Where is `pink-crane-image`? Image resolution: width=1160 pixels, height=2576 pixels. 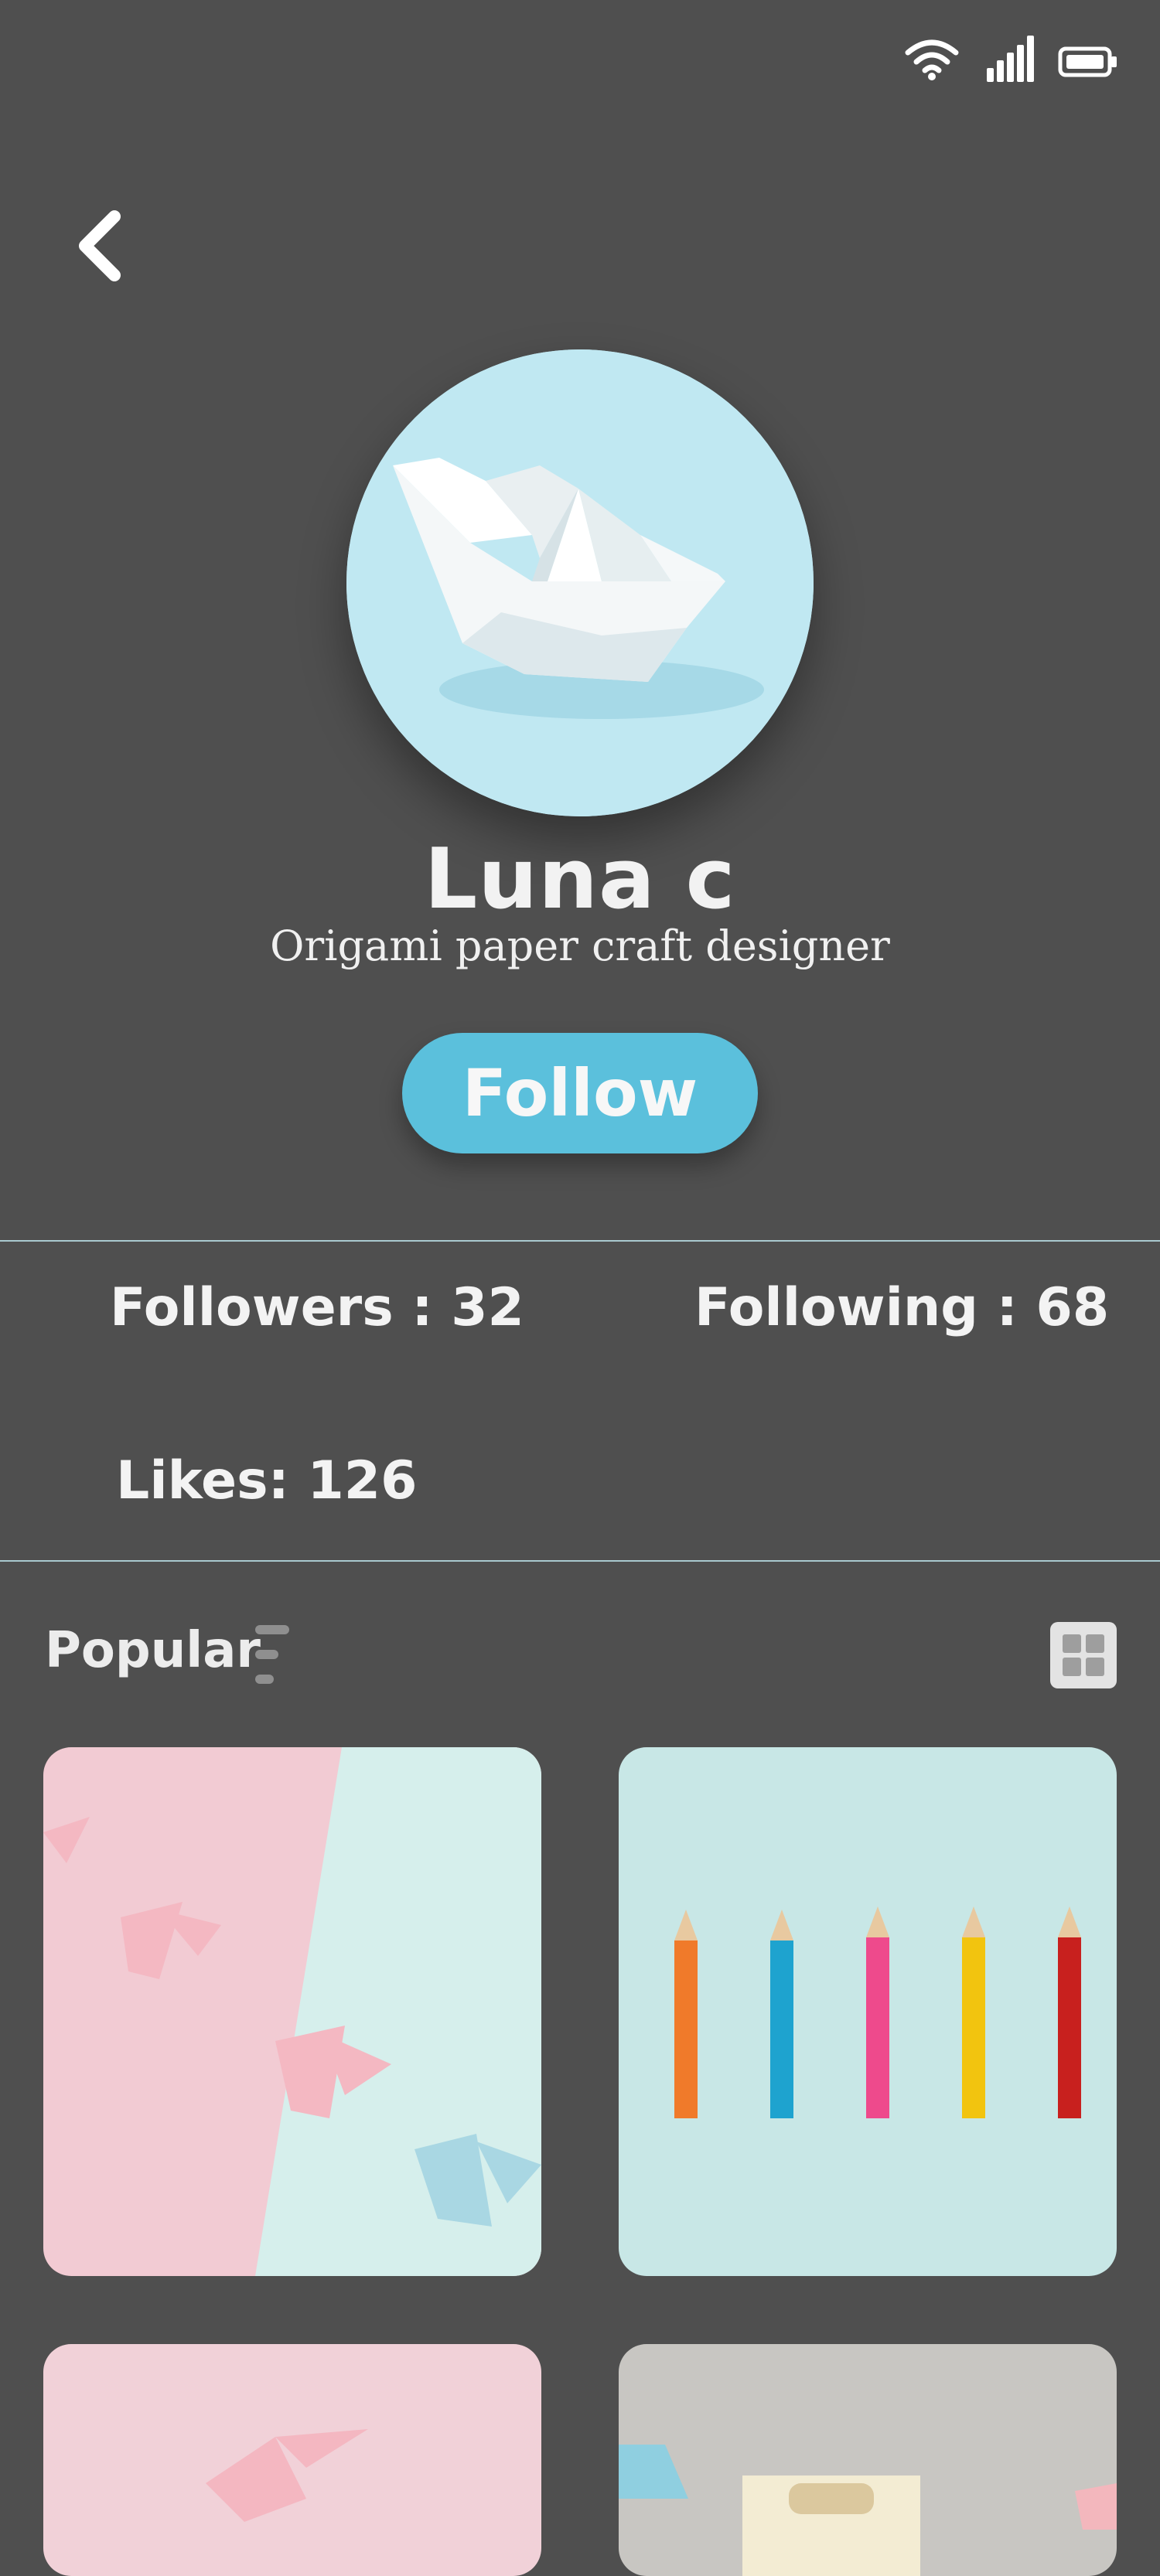 pink-crane-image is located at coordinates (292, 2460).